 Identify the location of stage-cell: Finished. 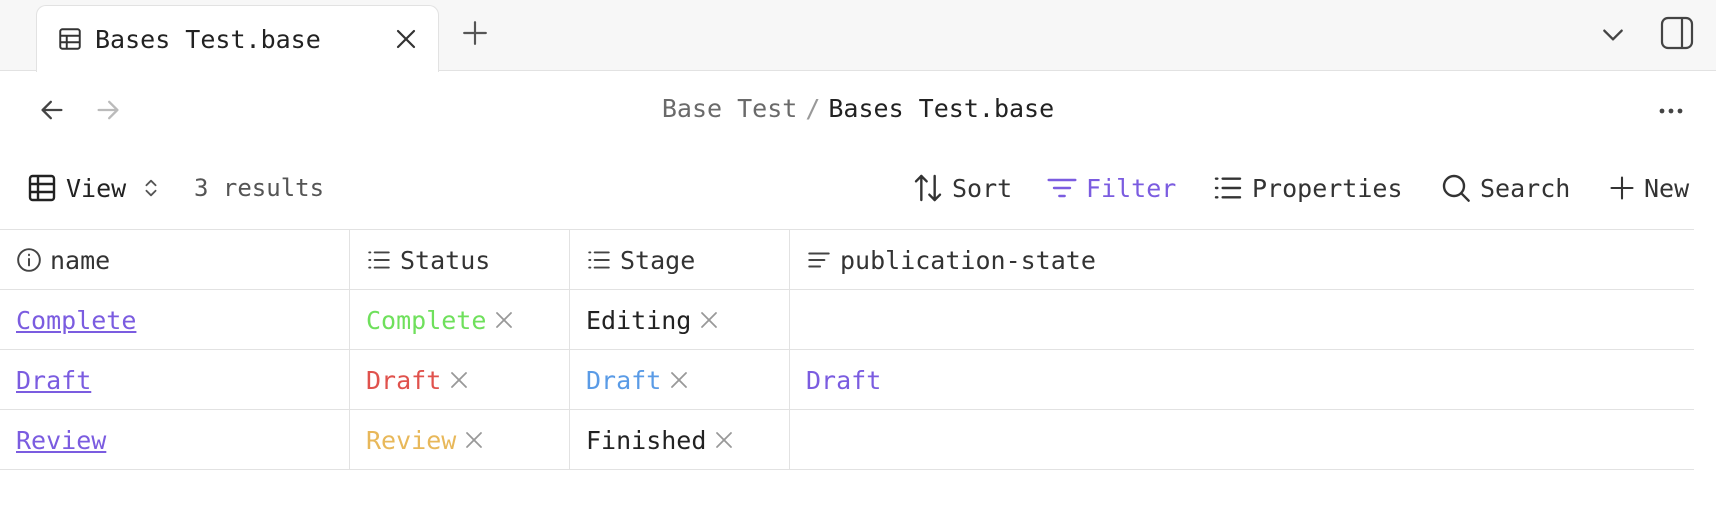
(680, 440).